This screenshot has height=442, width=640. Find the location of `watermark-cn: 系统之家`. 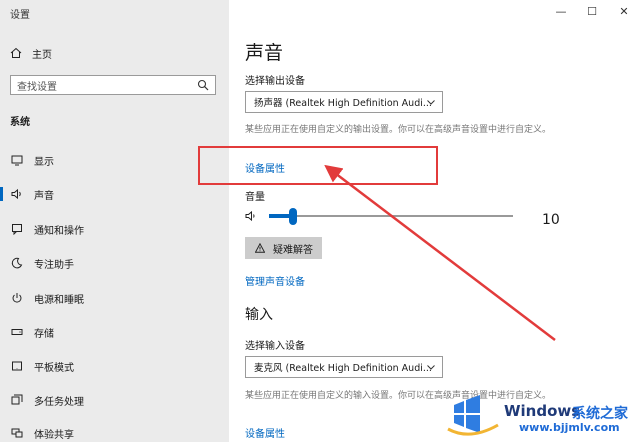

watermark-cn: 系统之家 is located at coordinates (600, 414).